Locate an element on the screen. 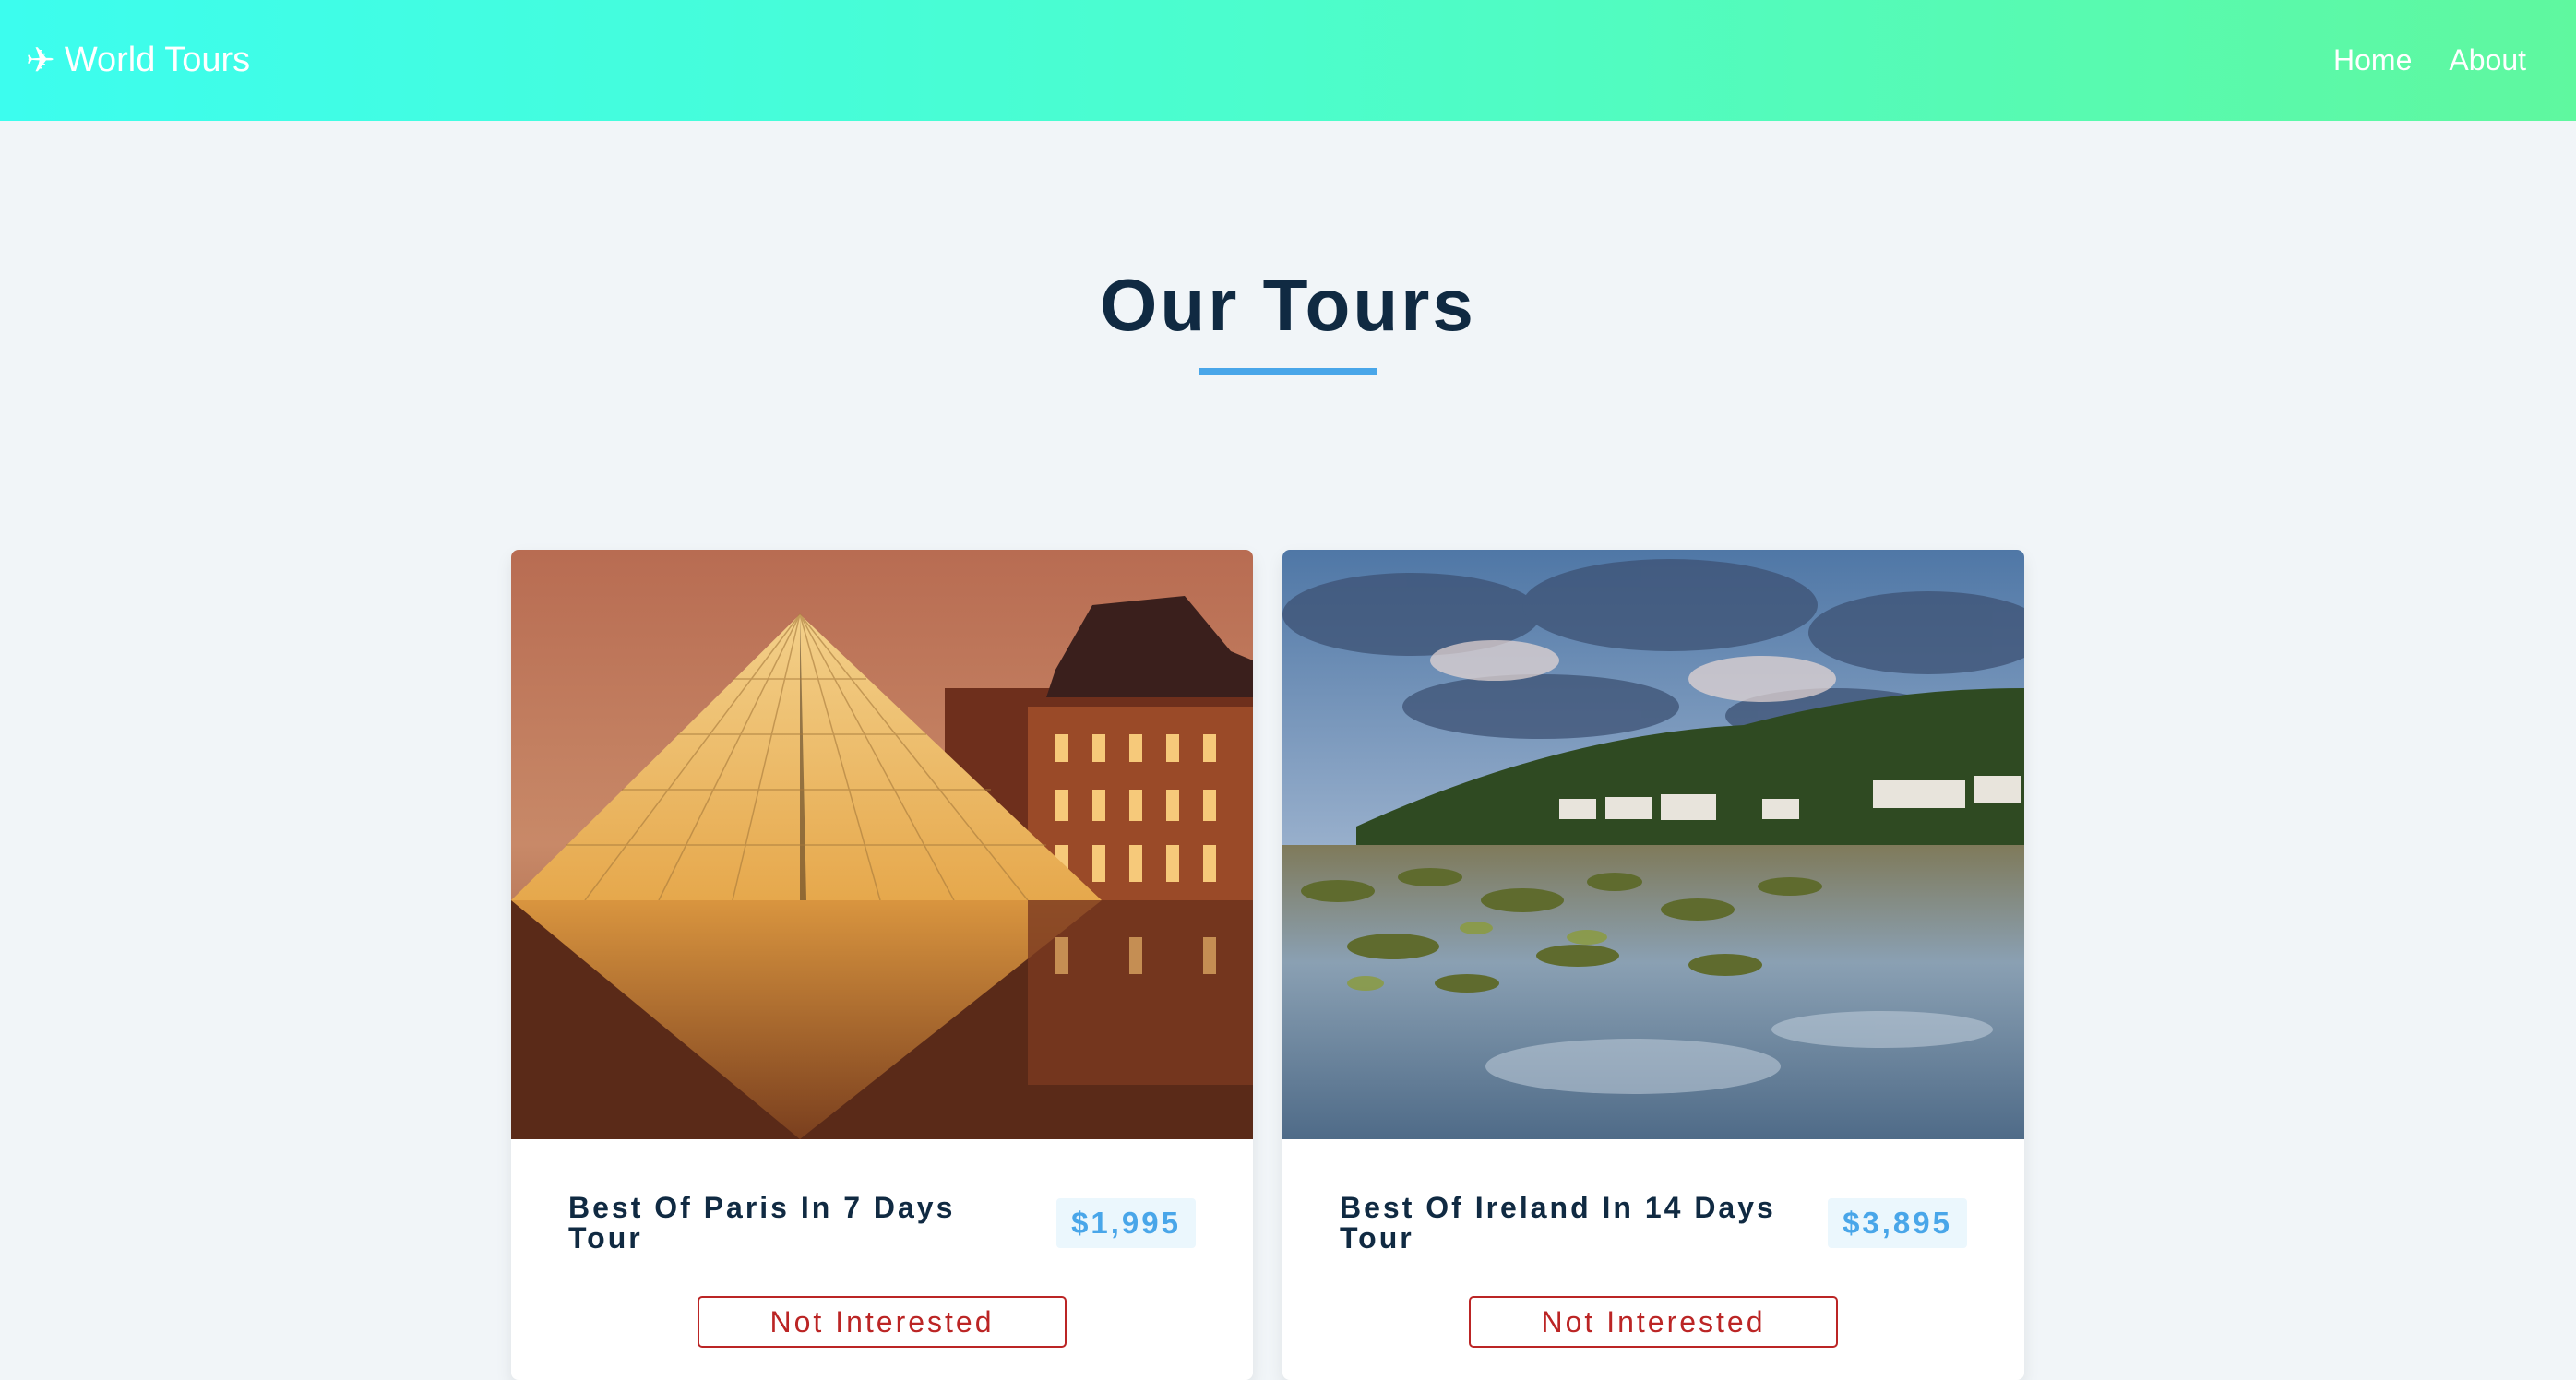 The height and width of the screenshot is (1380, 2576). title-underline is located at coordinates (1288, 371).